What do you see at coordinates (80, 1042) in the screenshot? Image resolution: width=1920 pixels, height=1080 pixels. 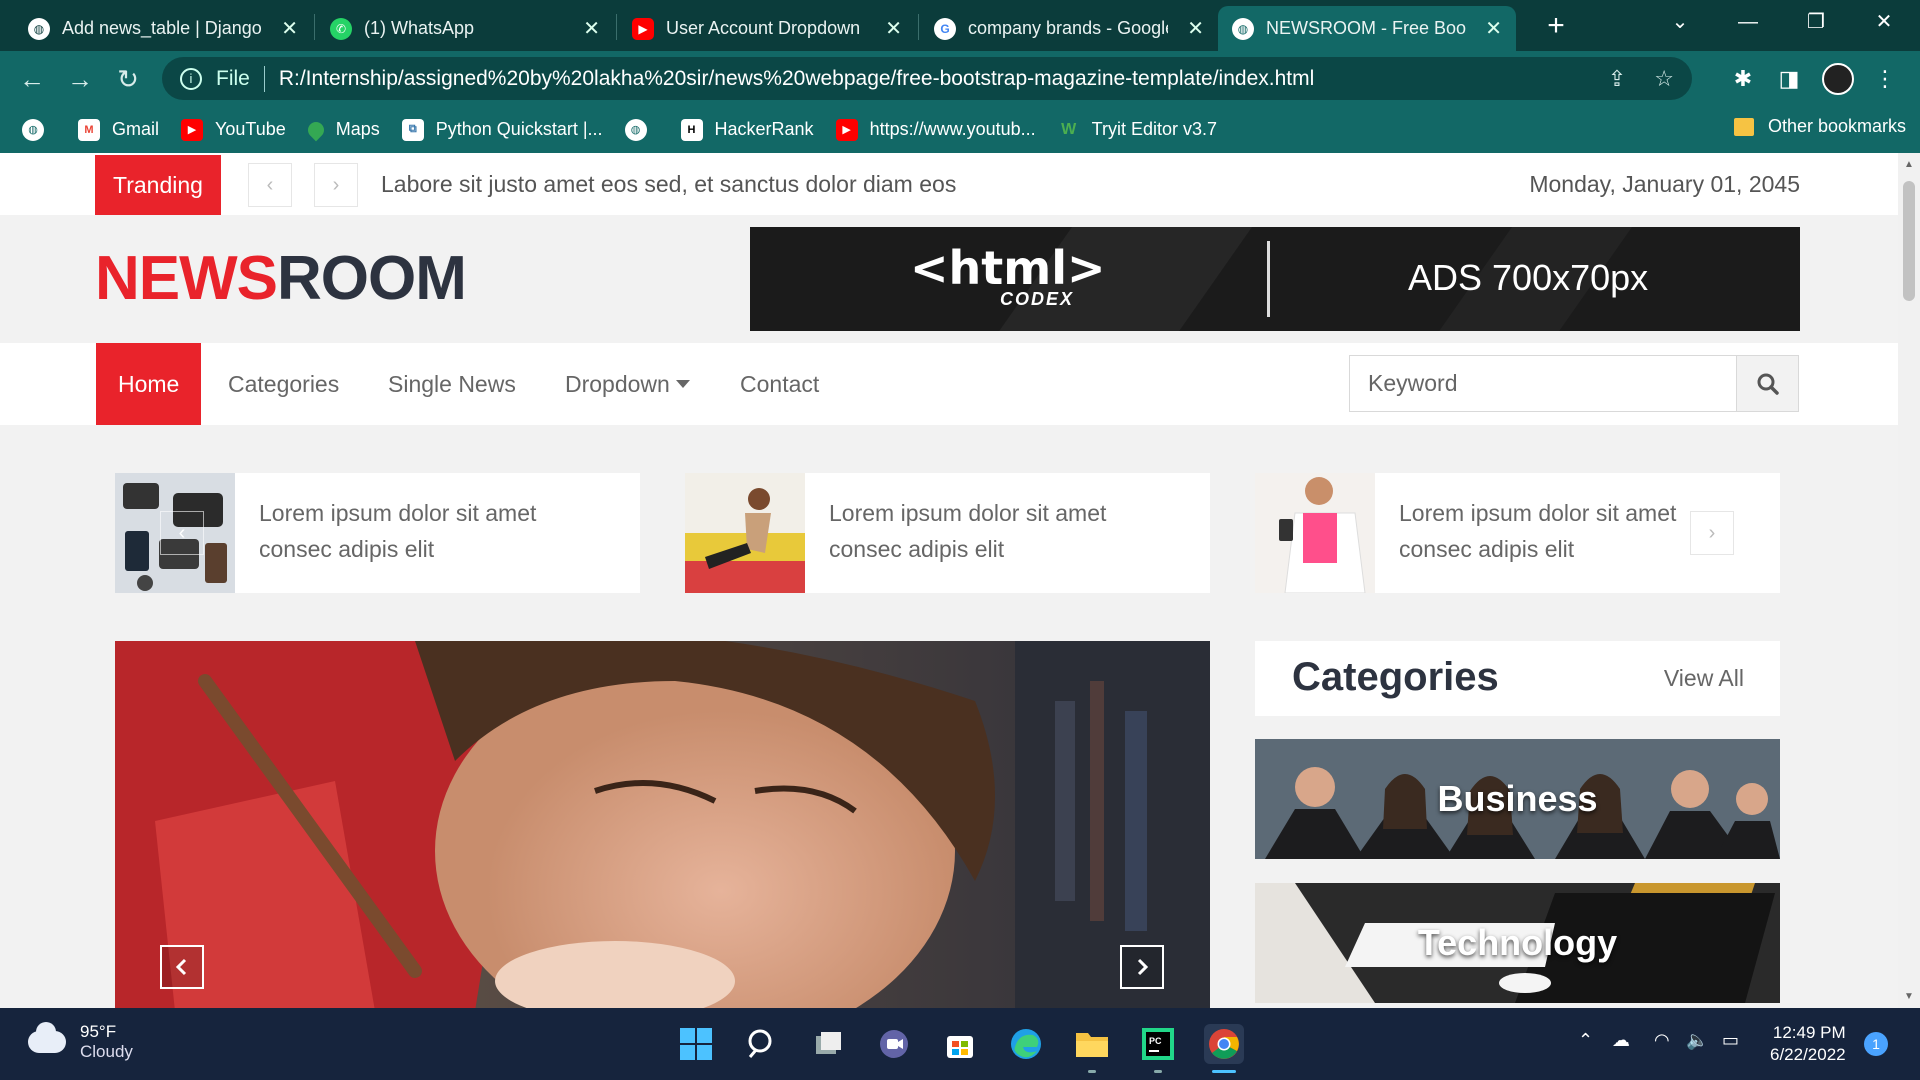 I see `weather-widget: 95°F Cloudy` at bounding box center [80, 1042].